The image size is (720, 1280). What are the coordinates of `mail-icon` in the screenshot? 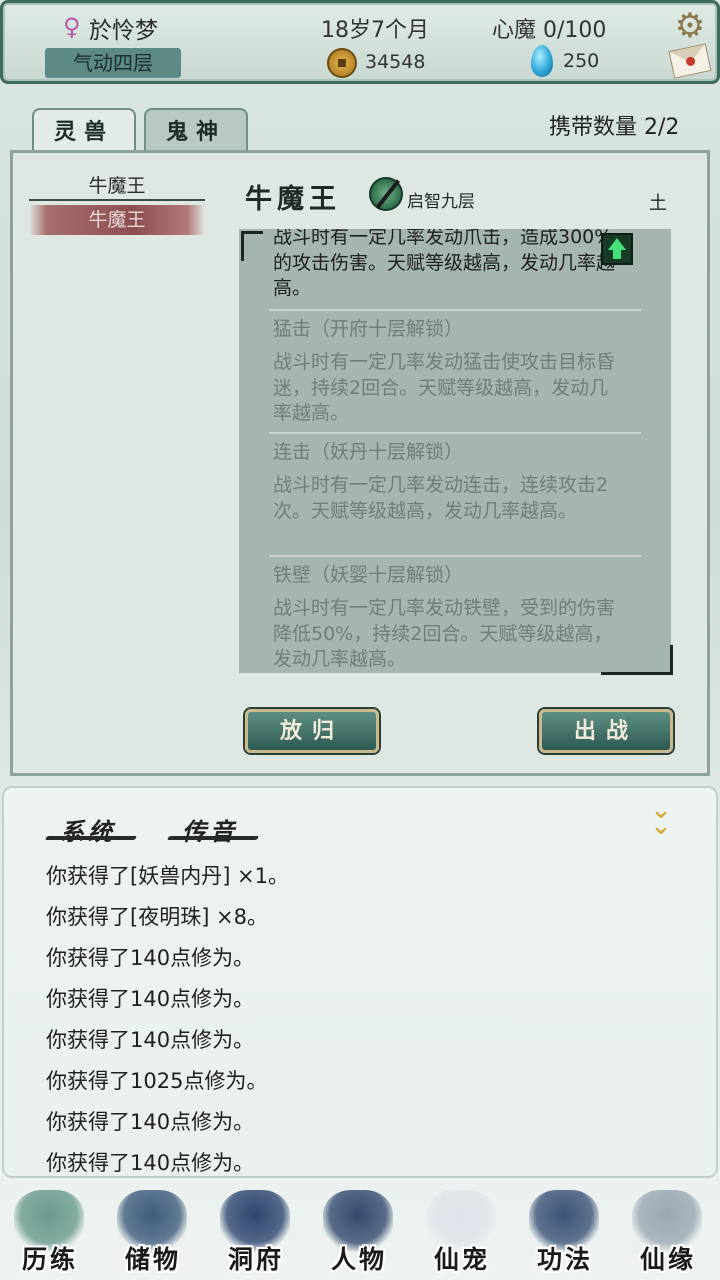 It's located at (690, 61).